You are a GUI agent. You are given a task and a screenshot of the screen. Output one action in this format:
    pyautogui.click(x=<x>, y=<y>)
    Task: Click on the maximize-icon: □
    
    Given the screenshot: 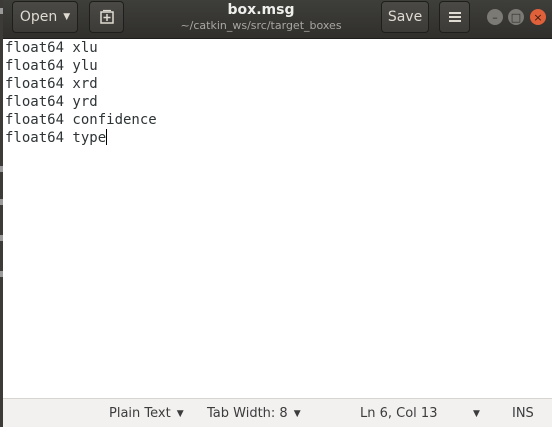 What is the action you would take?
    pyautogui.click(x=516, y=17)
    